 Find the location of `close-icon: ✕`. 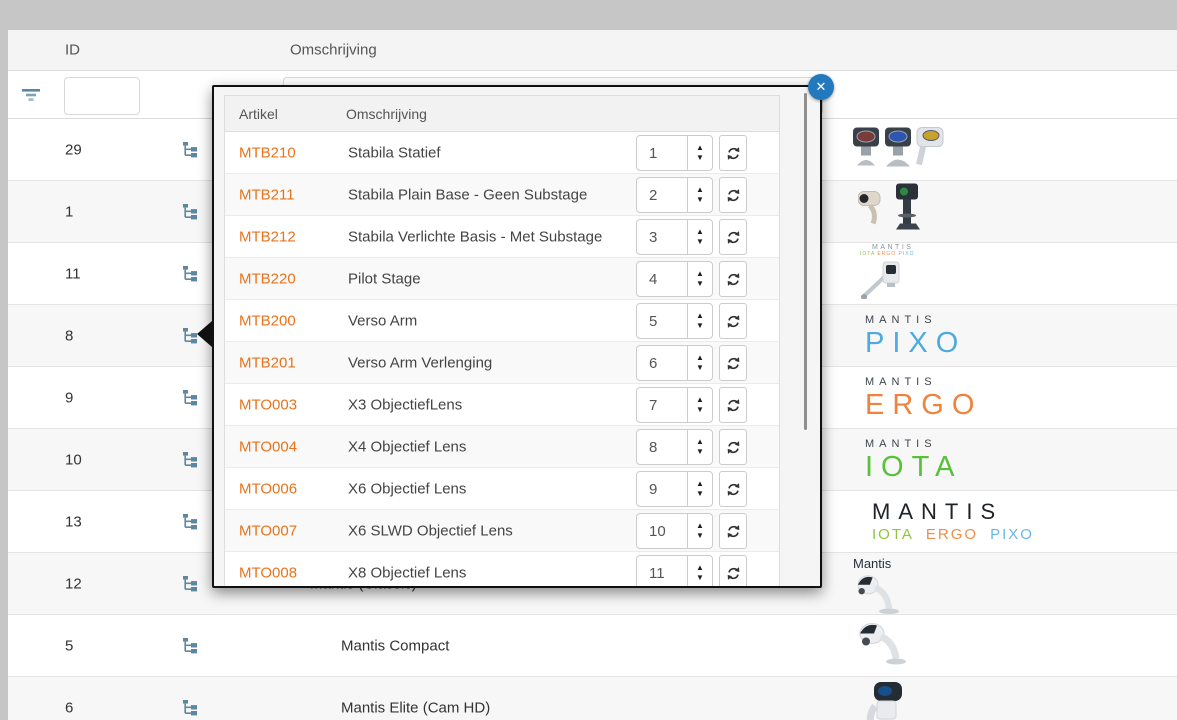

close-icon: ✕ is located at coordinates (821, 87).